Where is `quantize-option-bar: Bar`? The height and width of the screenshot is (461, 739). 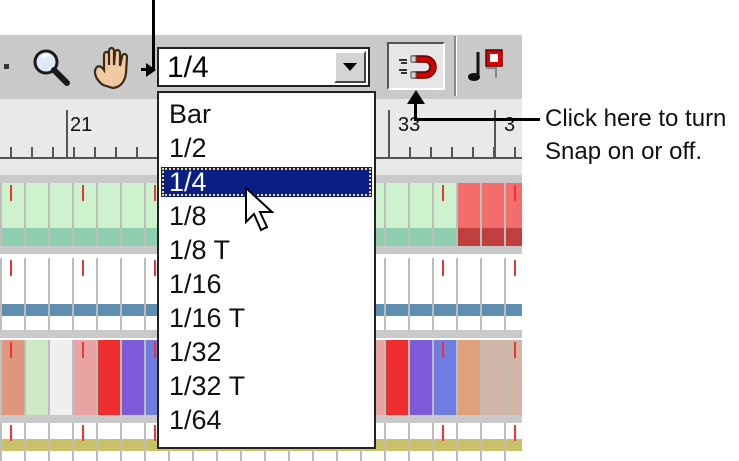
quantize-option-bar: Bar is located at coordinates (266, 114).